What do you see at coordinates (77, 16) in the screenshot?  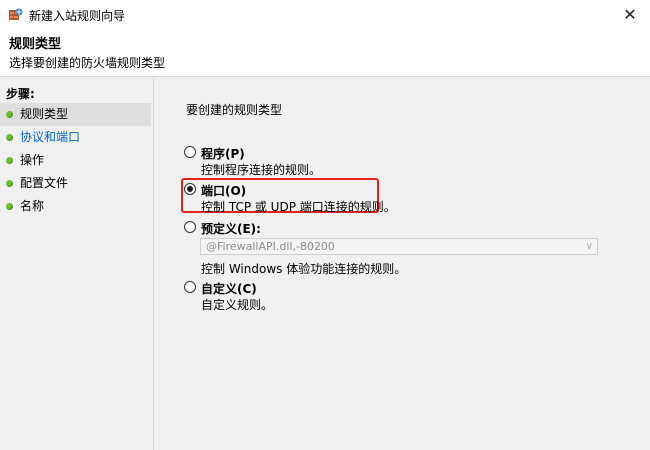 I see `window-title: 新建入站规则向导` at bounding box center [77, 16].